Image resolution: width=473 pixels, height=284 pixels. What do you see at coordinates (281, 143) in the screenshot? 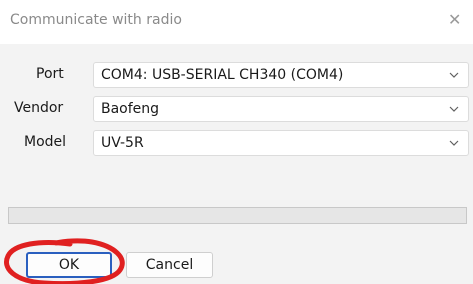
I see `model-select: UV-5R` at bounding box center [281, 143].